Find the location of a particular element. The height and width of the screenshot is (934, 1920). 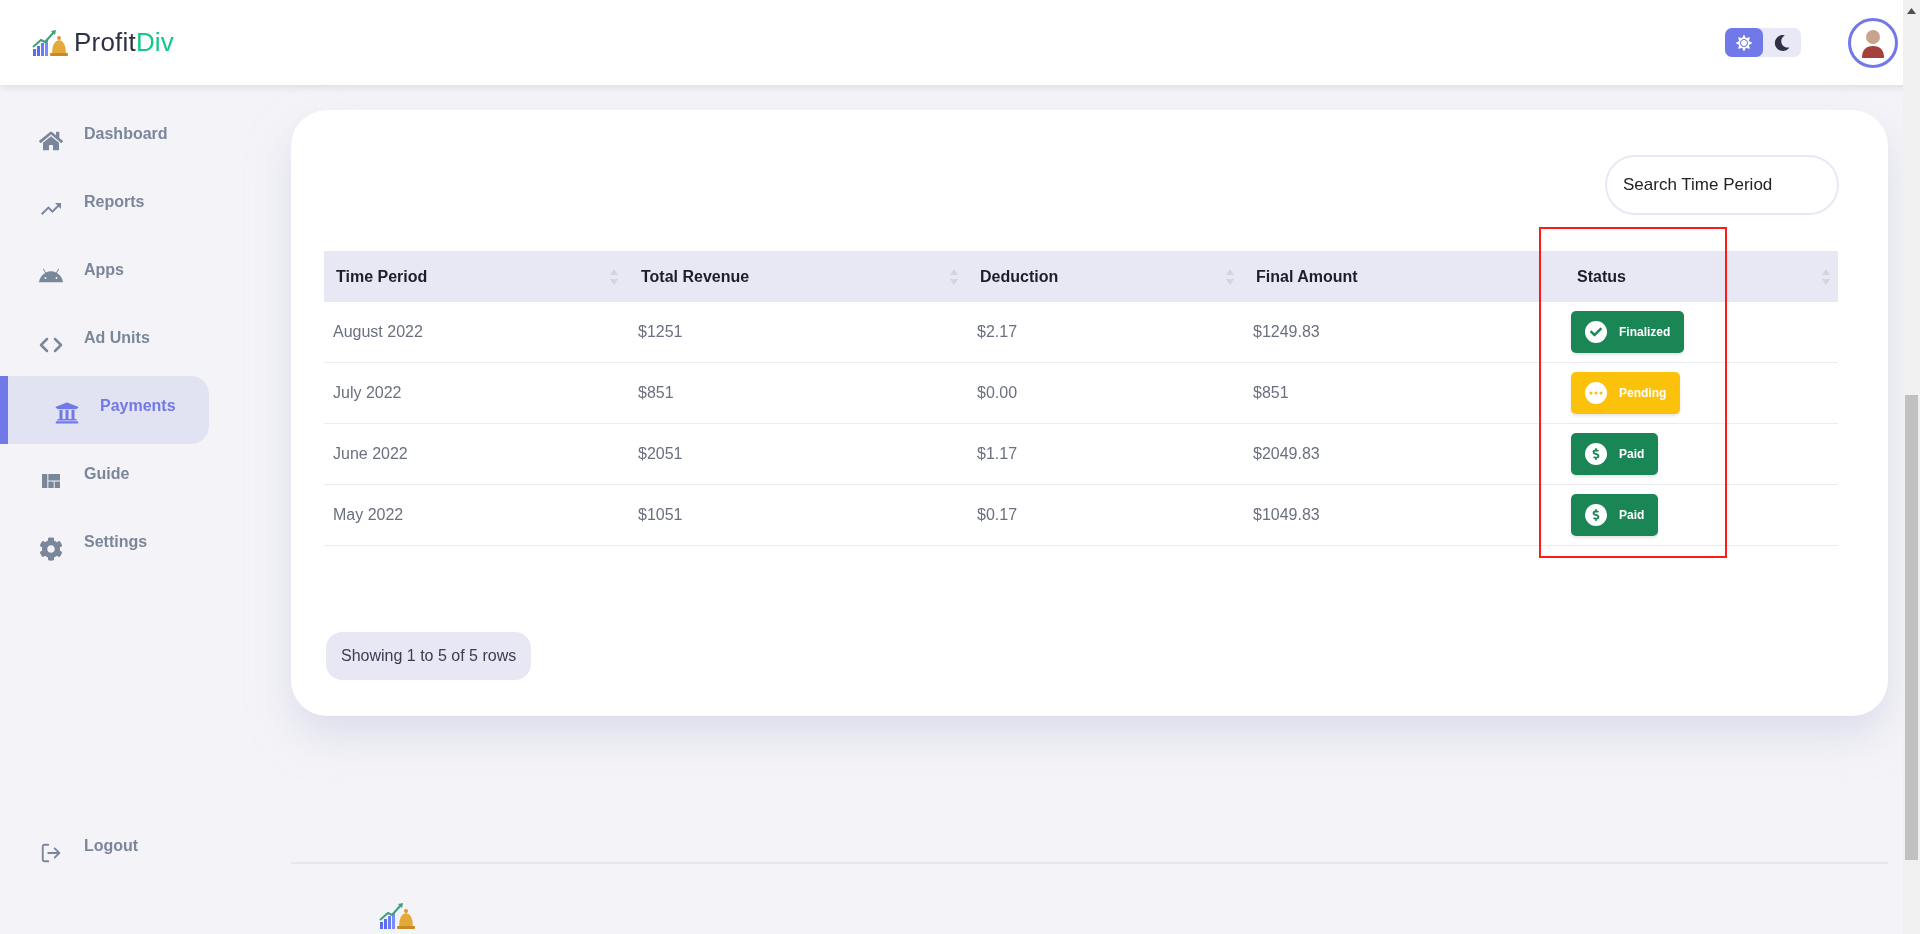

bank-icon is located at coordinates (67, 413).